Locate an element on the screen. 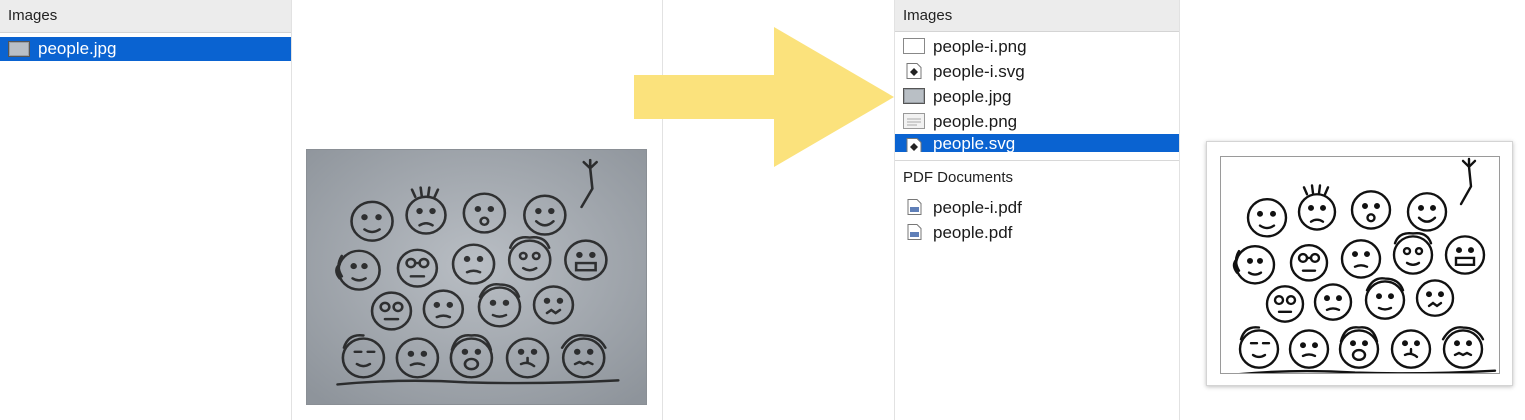  png-thumbnail-icon is located at coordinates (914, 121).